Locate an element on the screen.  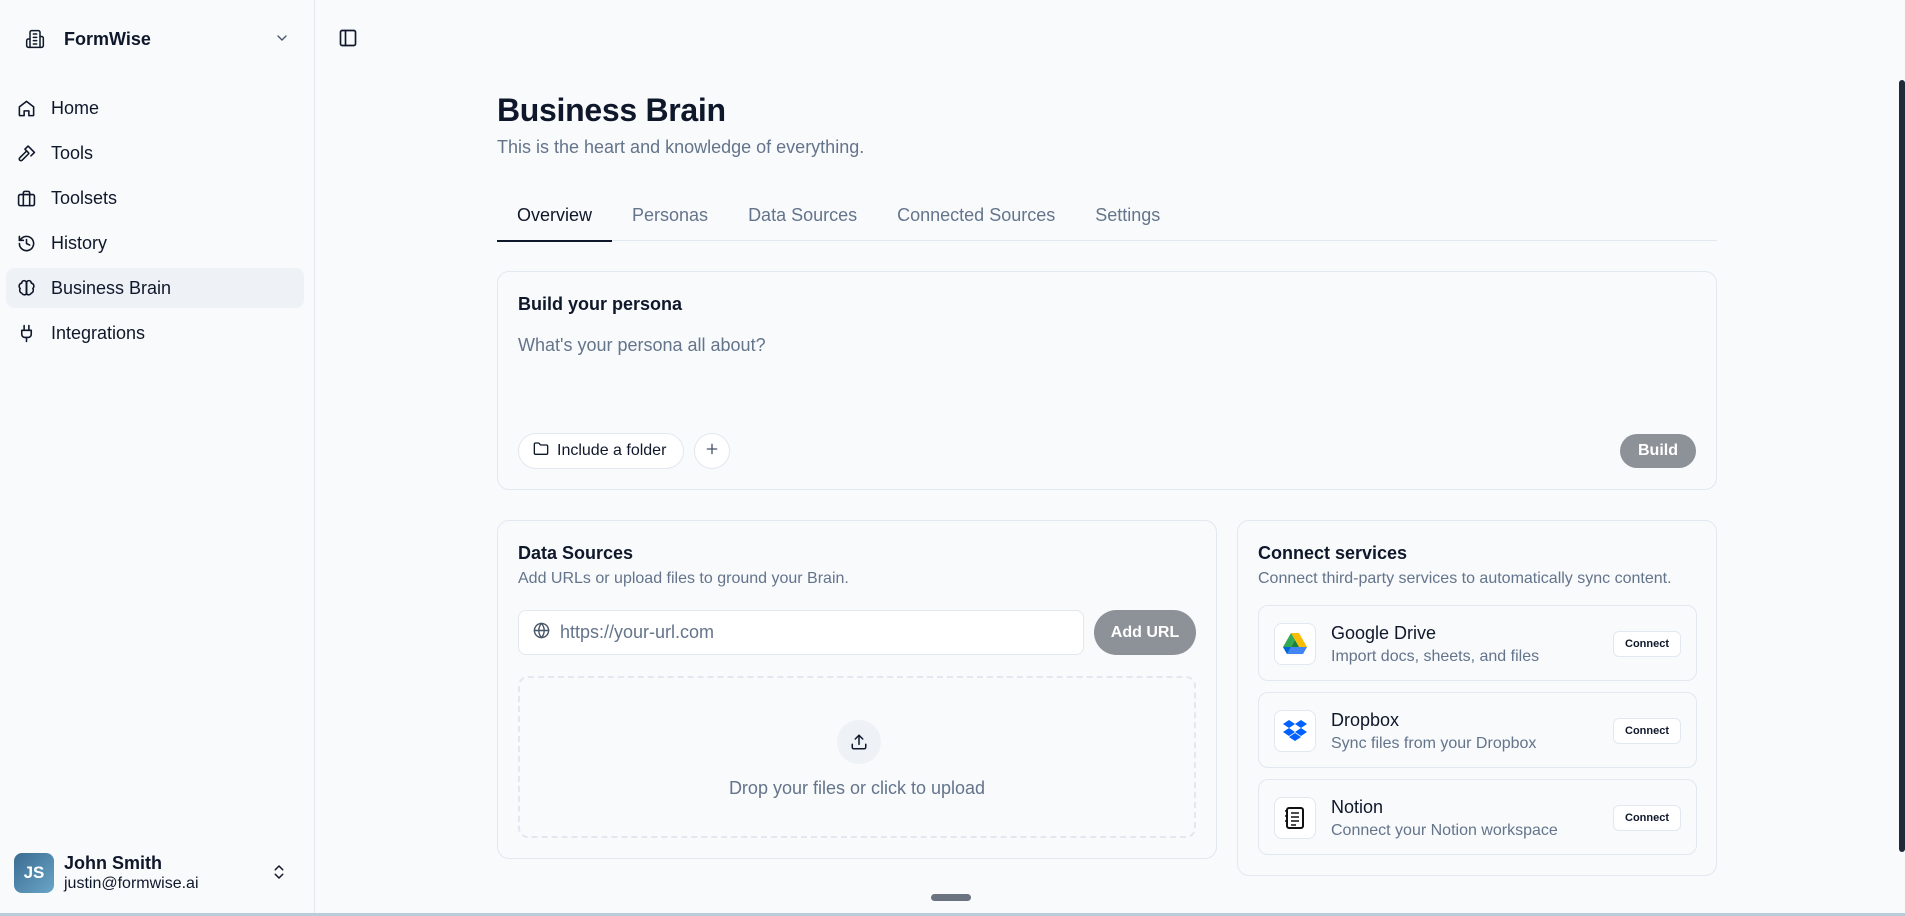
plus-icon is located at coordinates (712, 451).